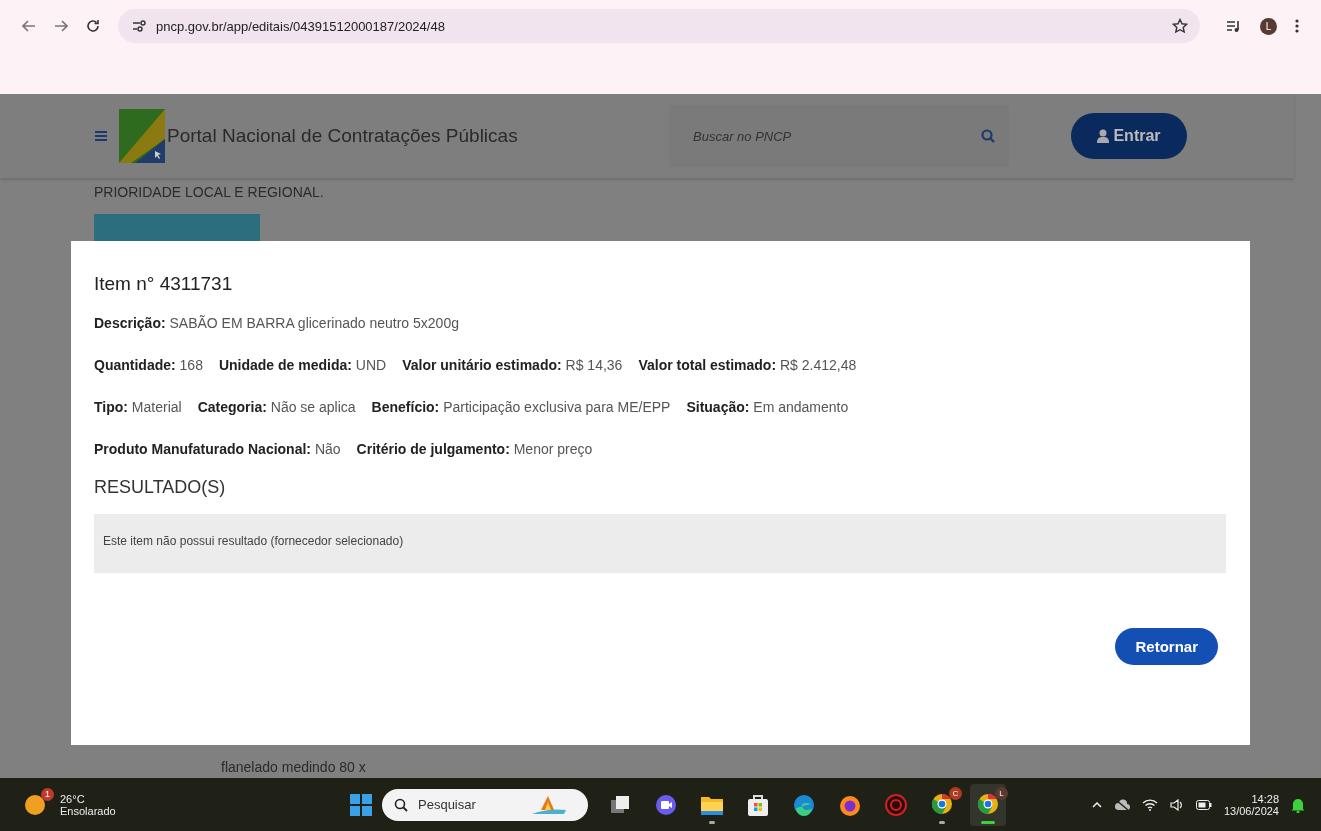  Describe the element at coordinates (47, 794) in the screenshot. I see `notification-badge: 1` at that location.